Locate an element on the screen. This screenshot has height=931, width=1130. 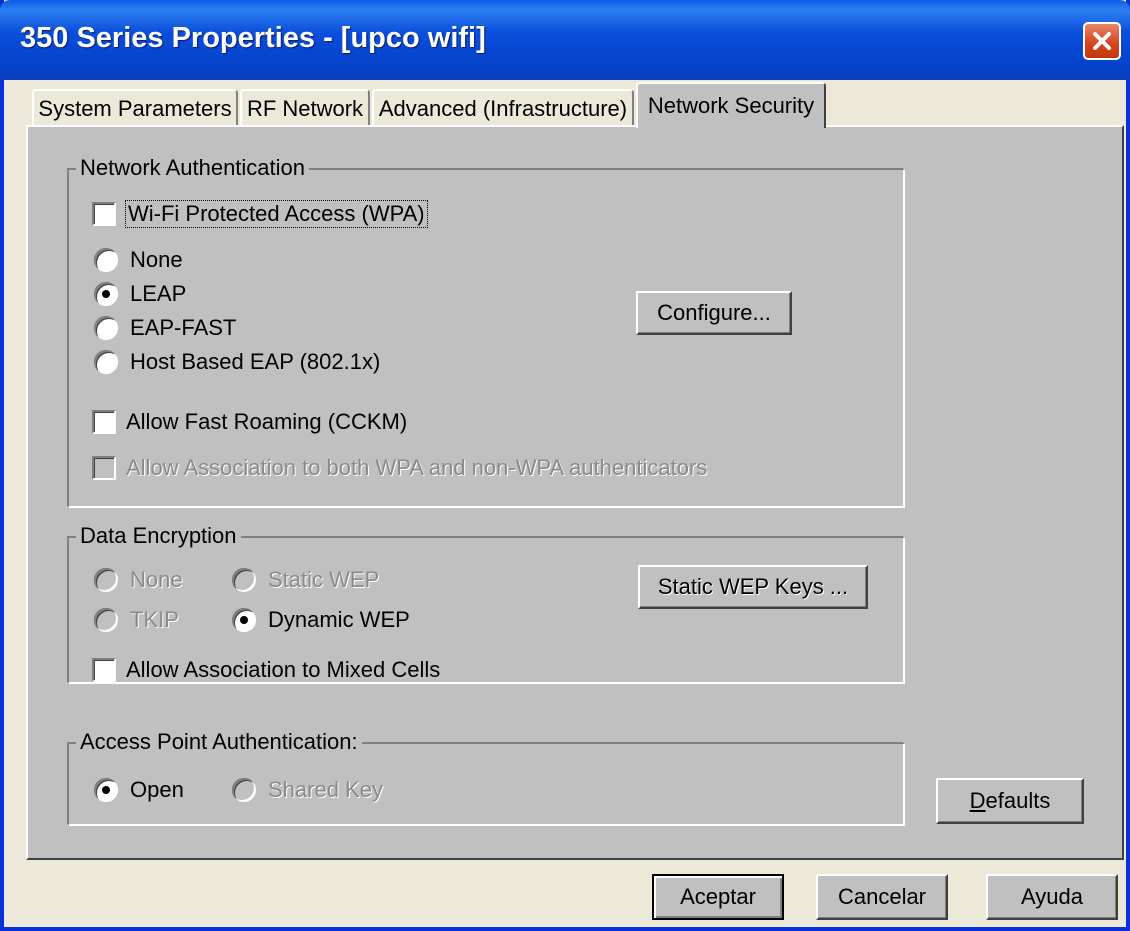
cancel-button: Cancelar is located at coordinates (882, 897).